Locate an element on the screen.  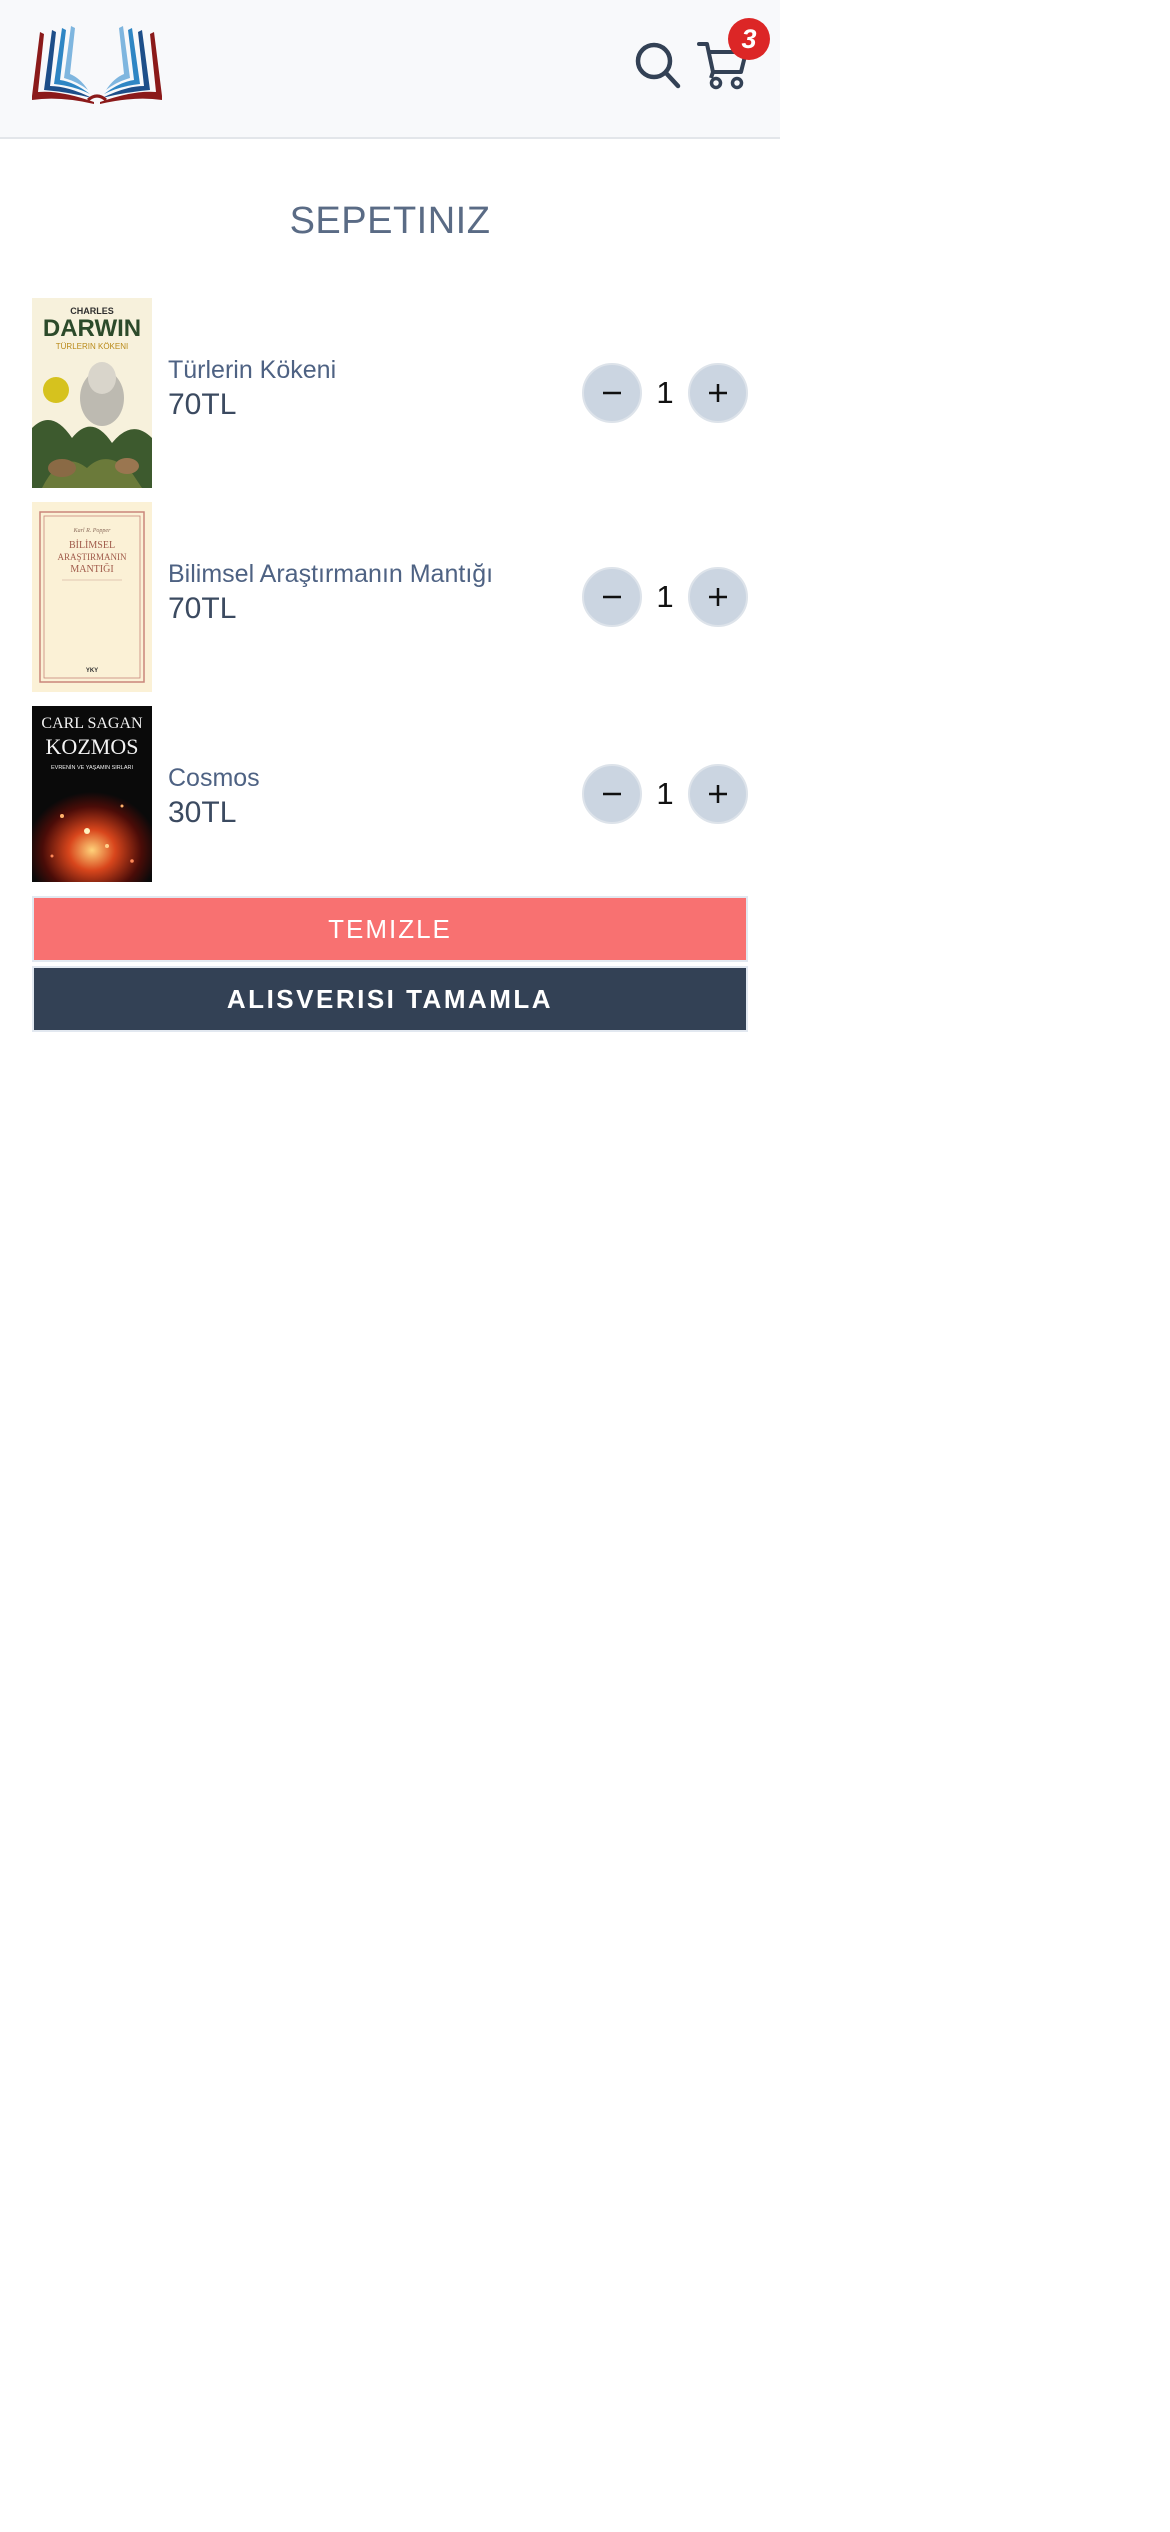
item-info: Bilimsel Araştırmanın Mantığı 70TL is located at coordinates (330, 593).